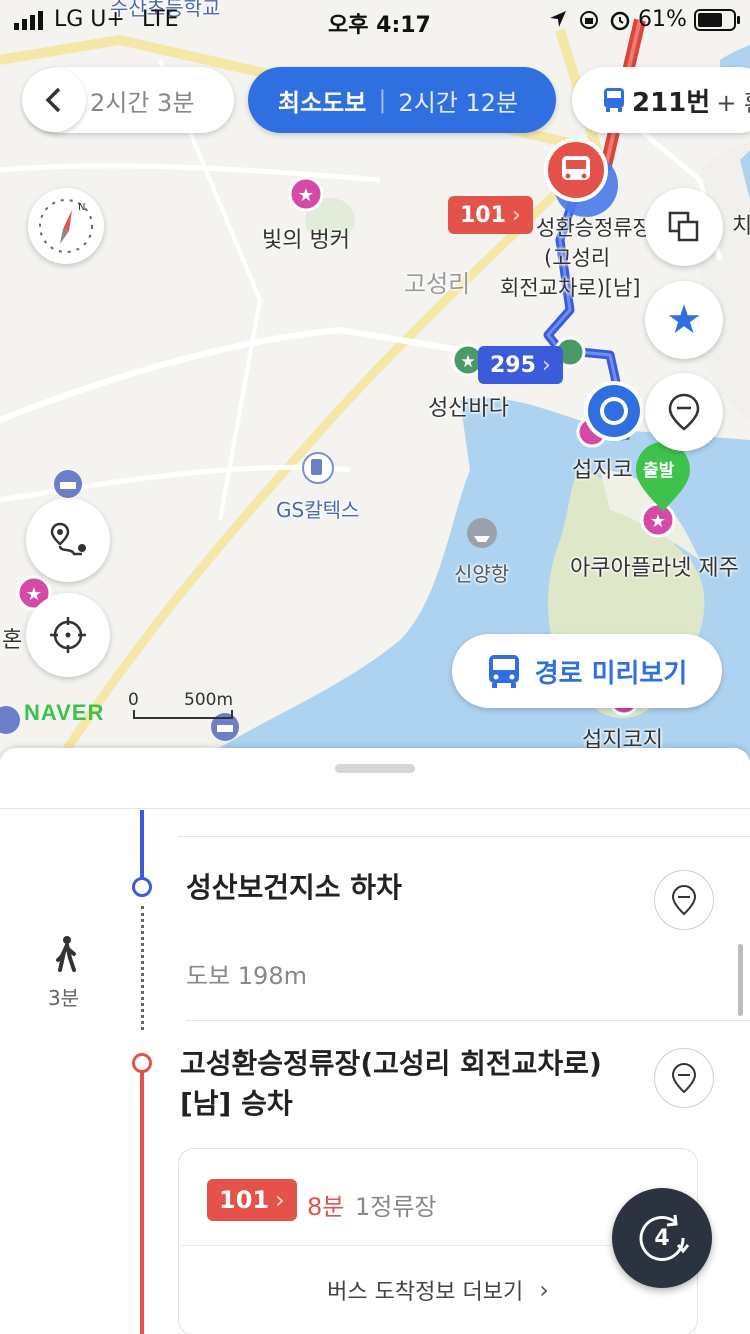  What do you see at coordinates (437, 284) in the screenshot?
I see `map-label-village: 고성리` at bounding box center [437, 284].